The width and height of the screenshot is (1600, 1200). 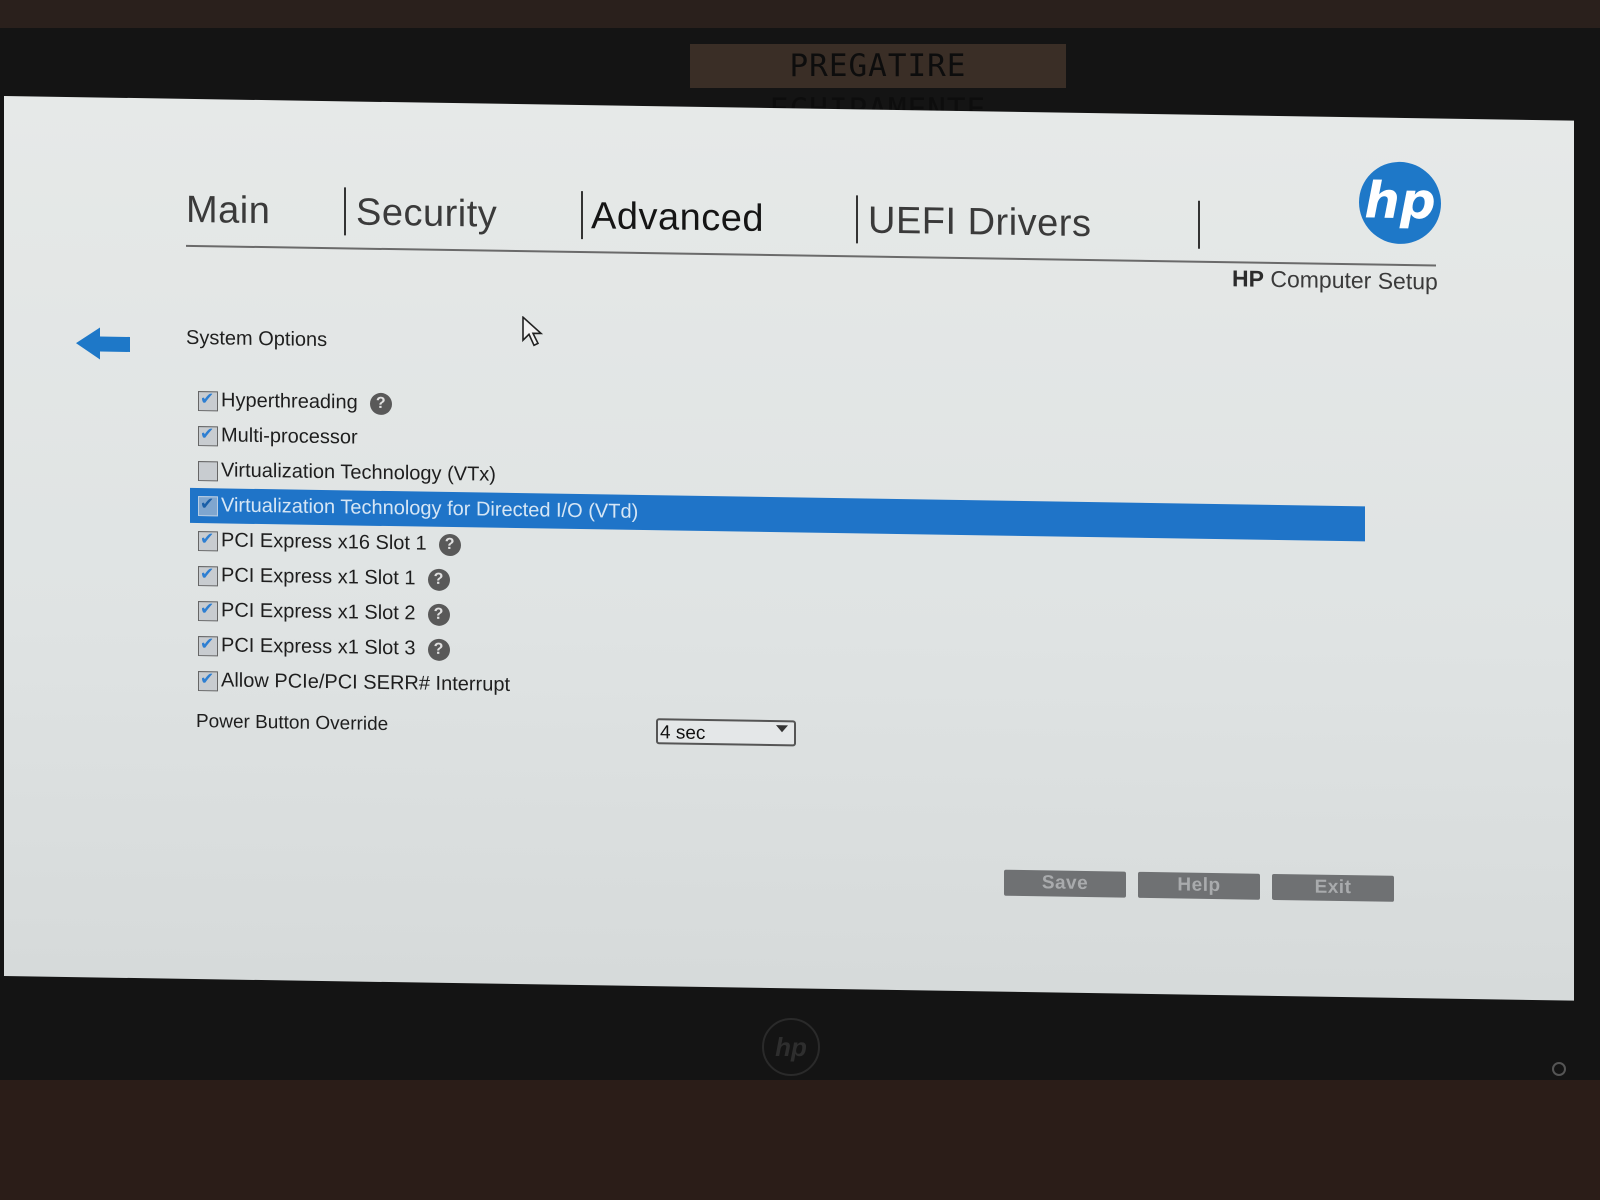 I want to click on option-label: Virtualization Technology (VTx), so click(x=358, y=472).